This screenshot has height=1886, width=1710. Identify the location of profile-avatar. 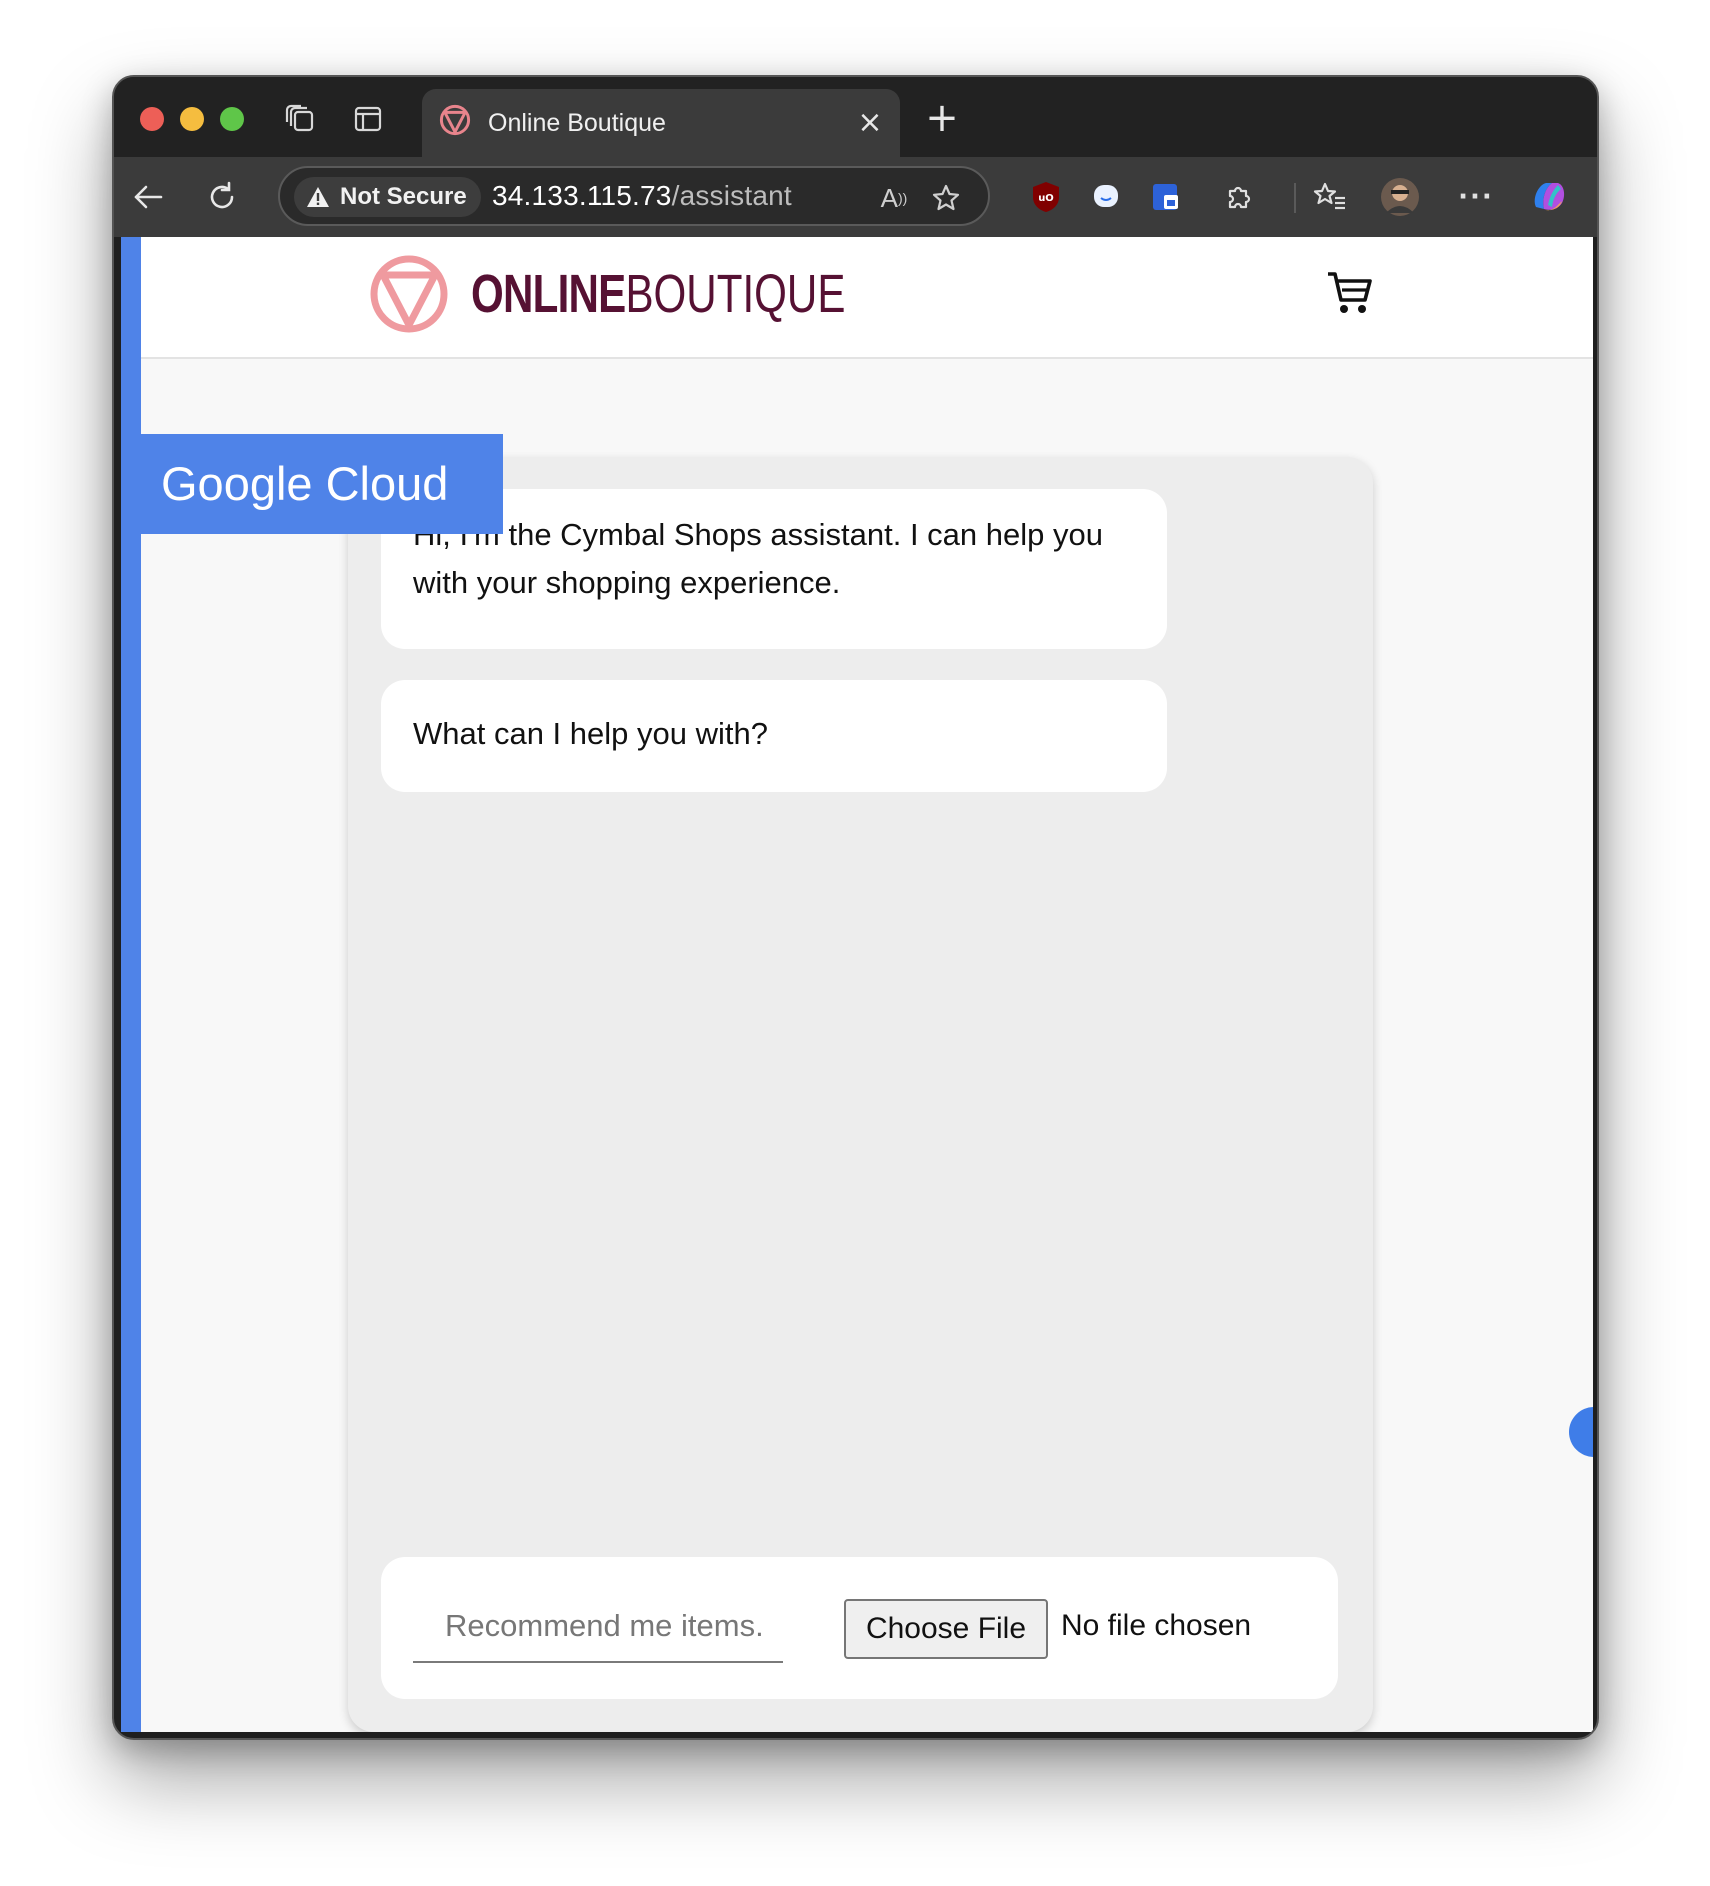
(1400, 197).